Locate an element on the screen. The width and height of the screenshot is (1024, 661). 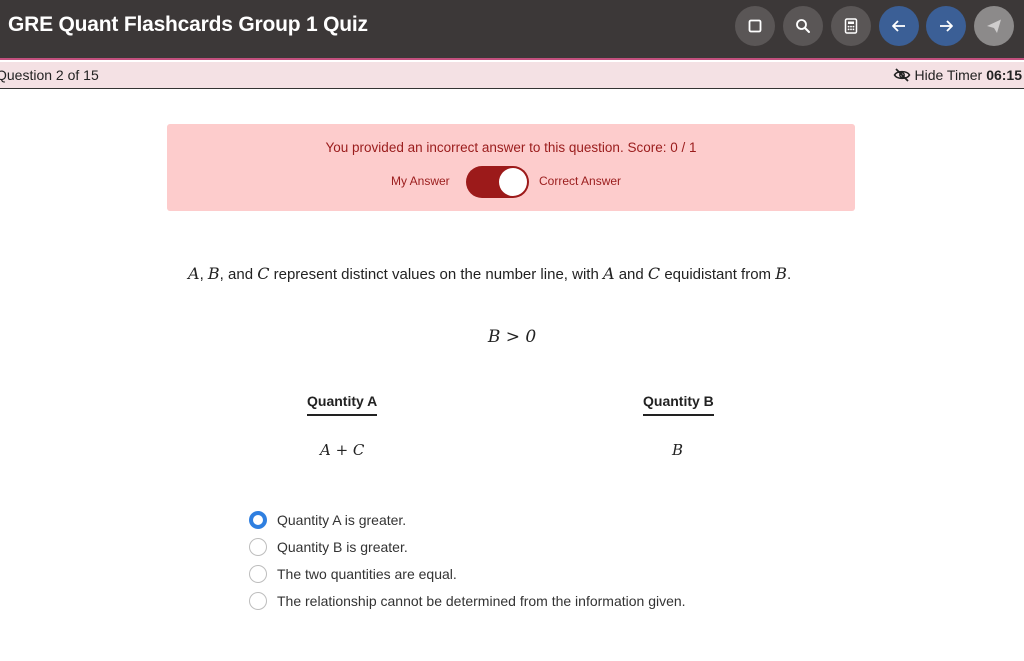
search-icon is located at coordinates (803, 26).